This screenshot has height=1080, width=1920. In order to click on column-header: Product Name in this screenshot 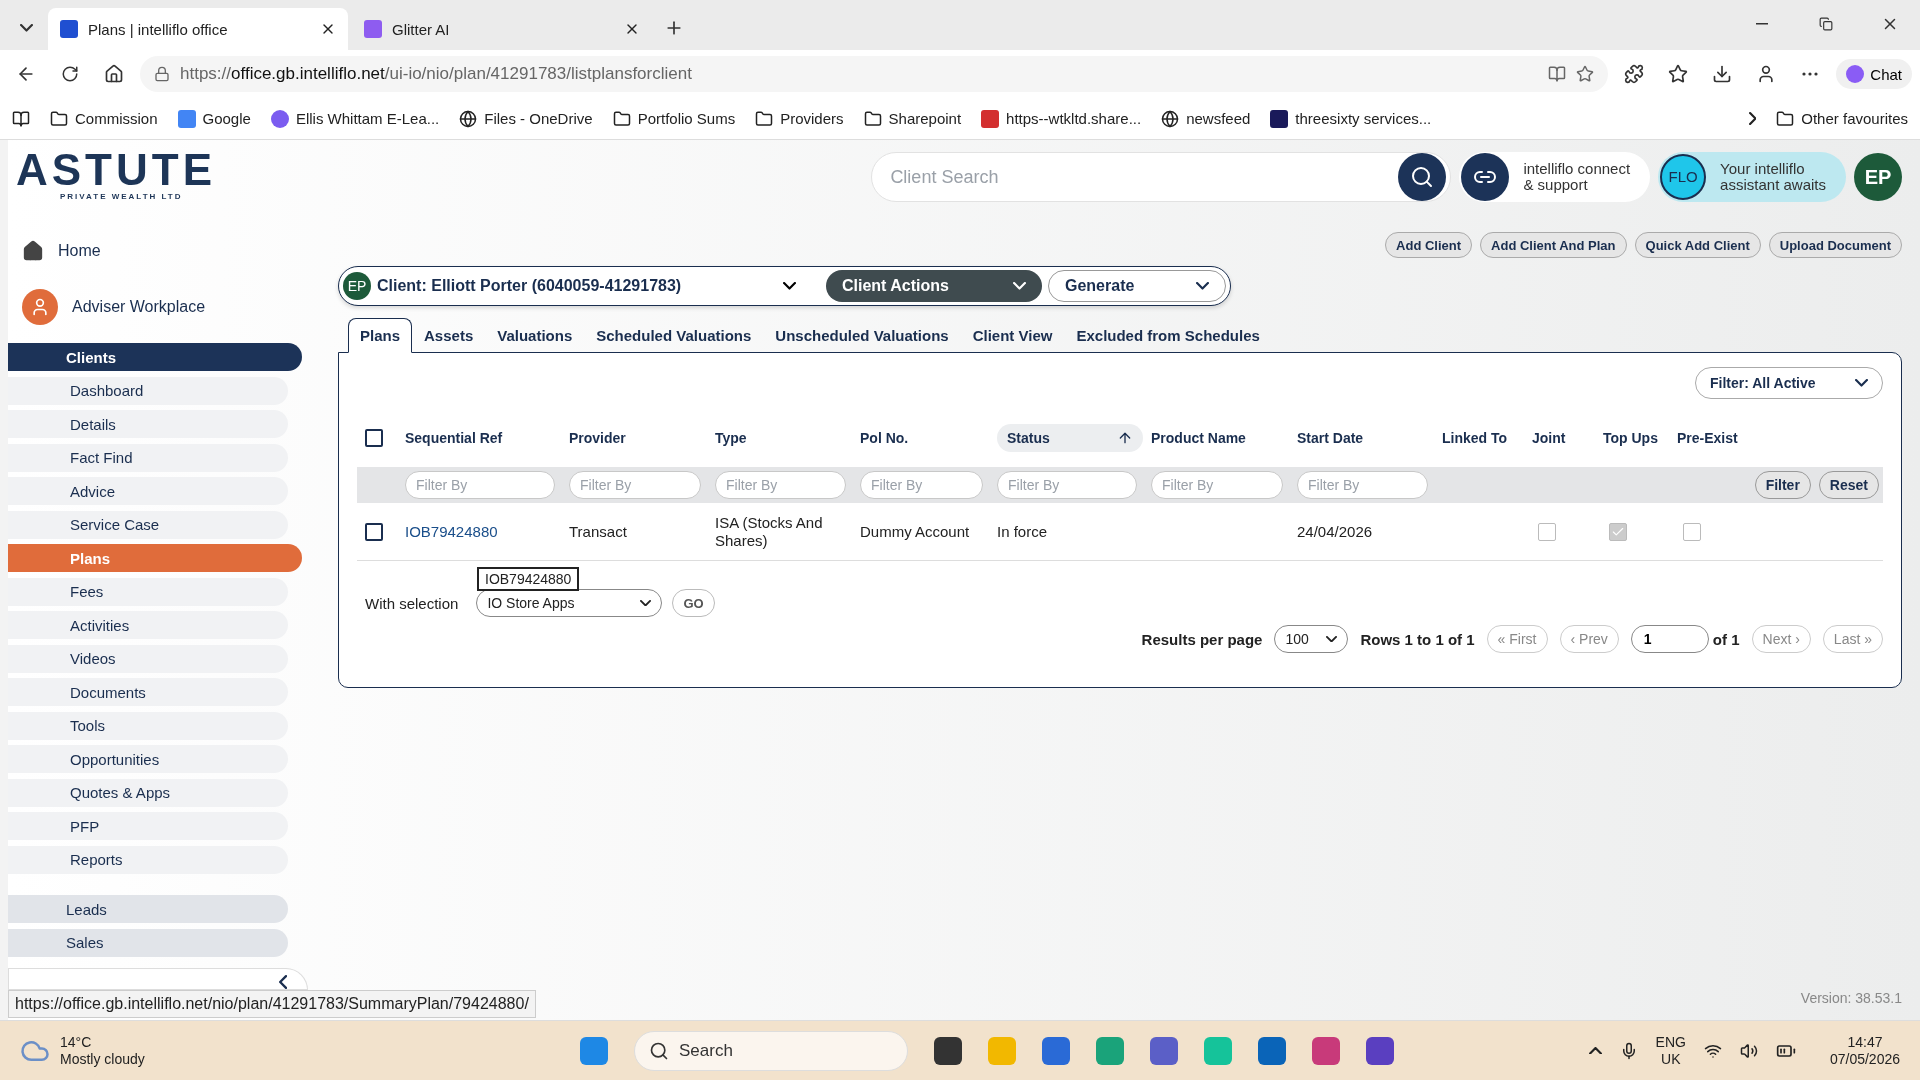, I will do `click(1224, 438)`.